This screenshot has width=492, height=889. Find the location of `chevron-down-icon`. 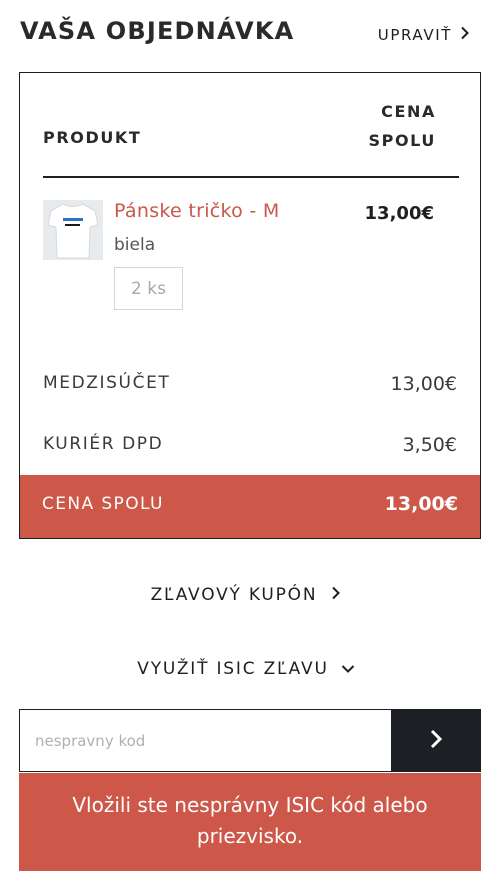

chevron-down-icon is located at coordinates (348, 669).